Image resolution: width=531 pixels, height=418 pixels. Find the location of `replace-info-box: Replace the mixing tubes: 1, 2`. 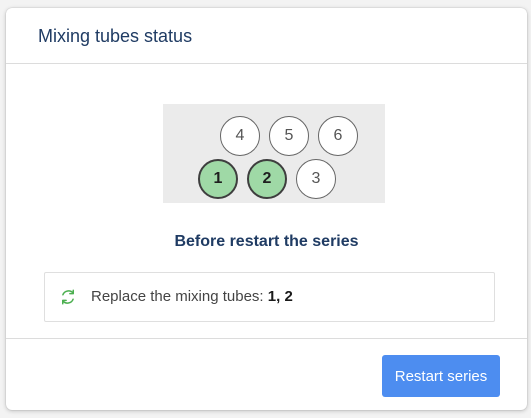

replace-info-box: Replace the mixing tubes: 1, 2 is located at coordinates (269, 297).